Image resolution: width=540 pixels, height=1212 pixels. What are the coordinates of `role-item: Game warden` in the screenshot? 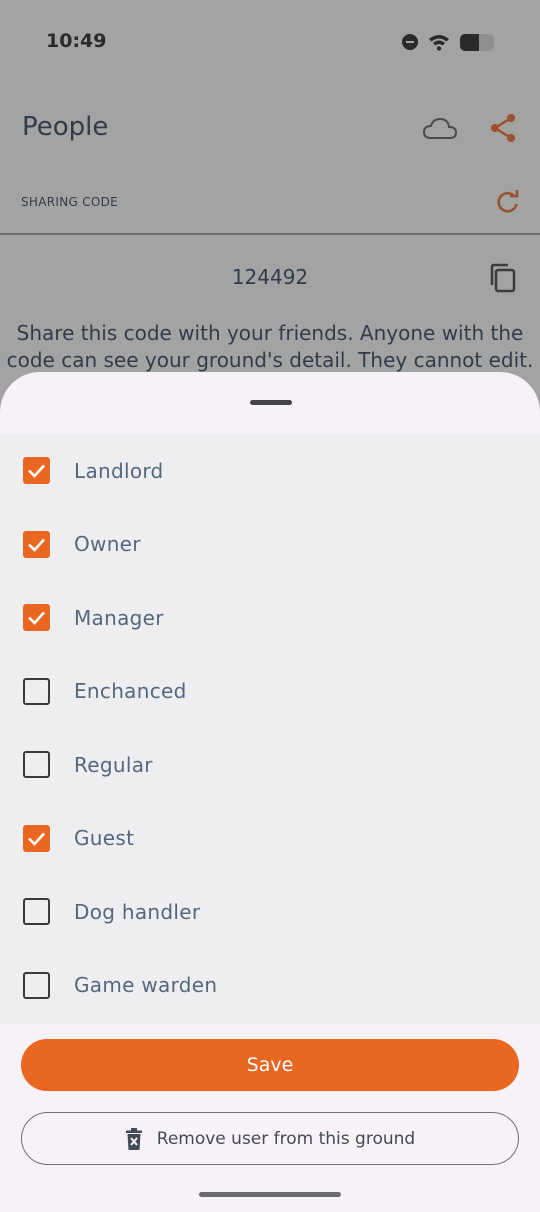 It's located at (270, 985).